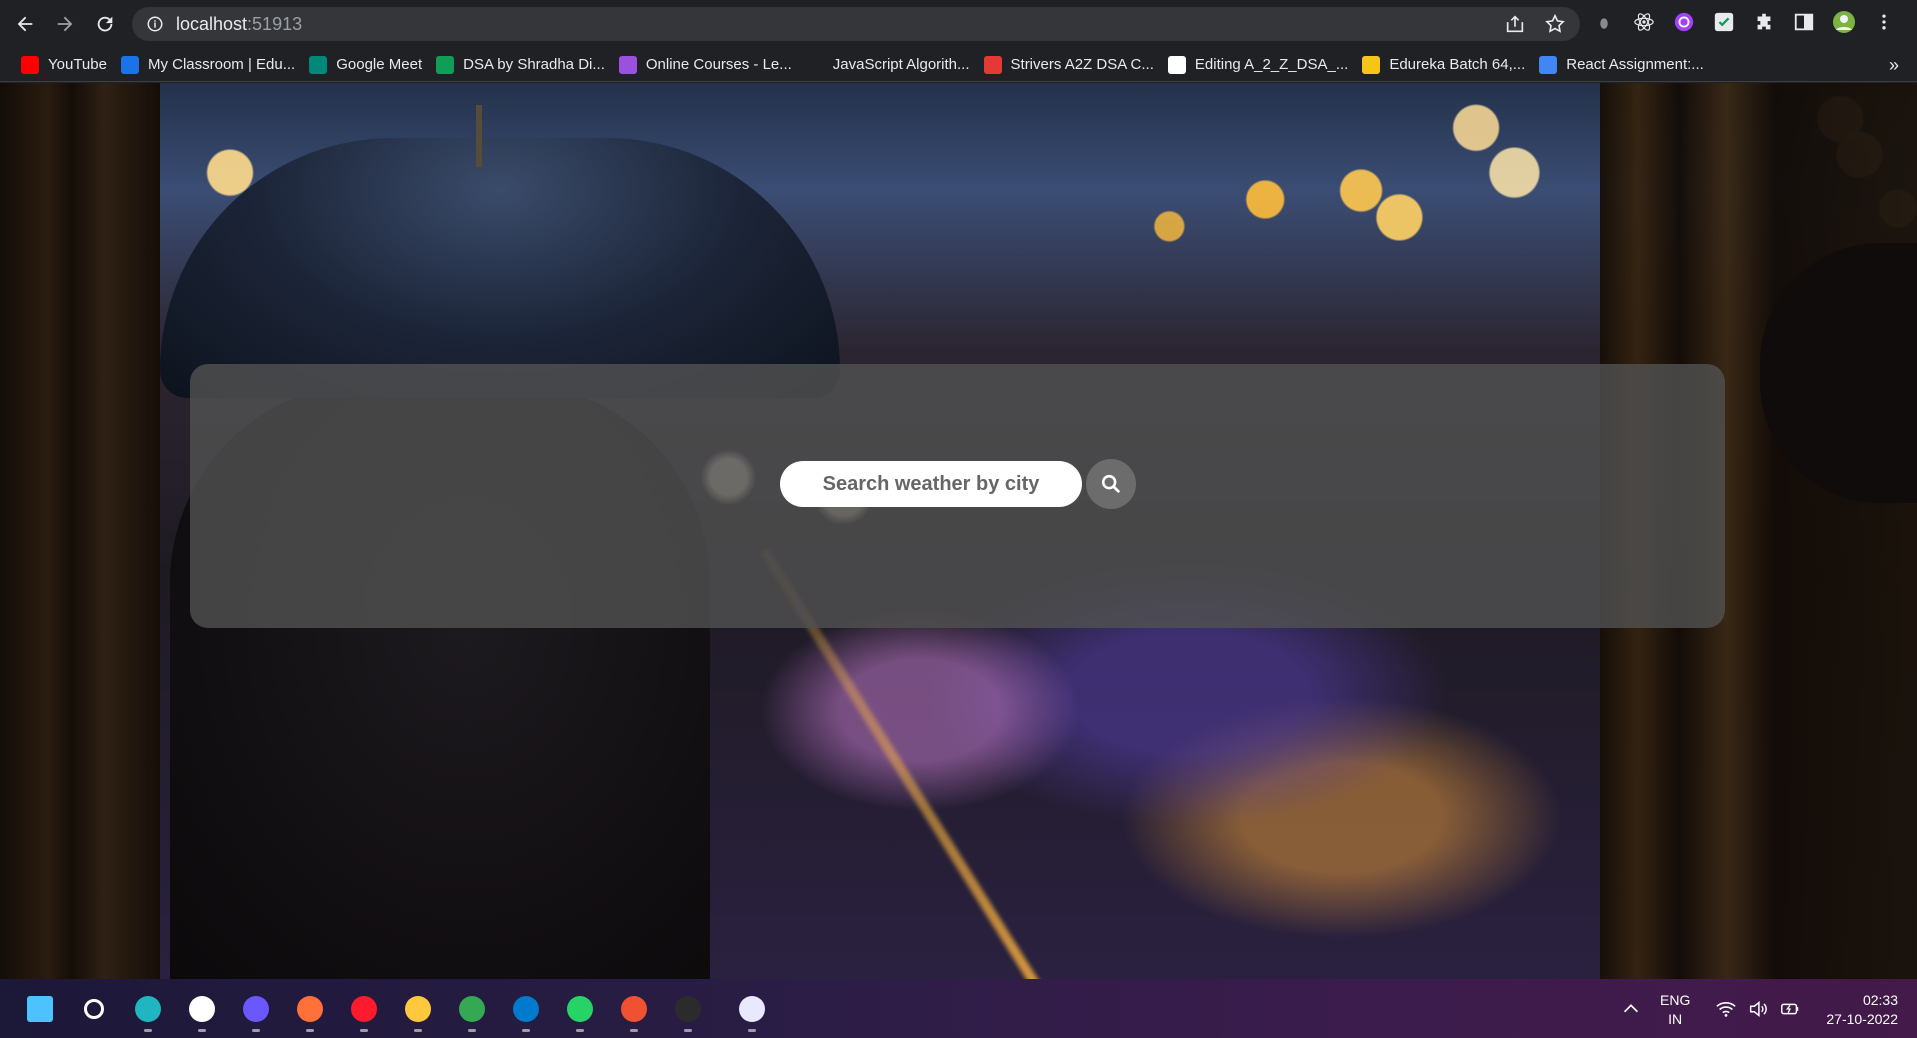 The width and height of the screenshot is (1917, 1038). What do you see at coordinates (202, 1012) in the screenshot?
I see `mongodb-compass-icon` at bounding box center [202, 1012].